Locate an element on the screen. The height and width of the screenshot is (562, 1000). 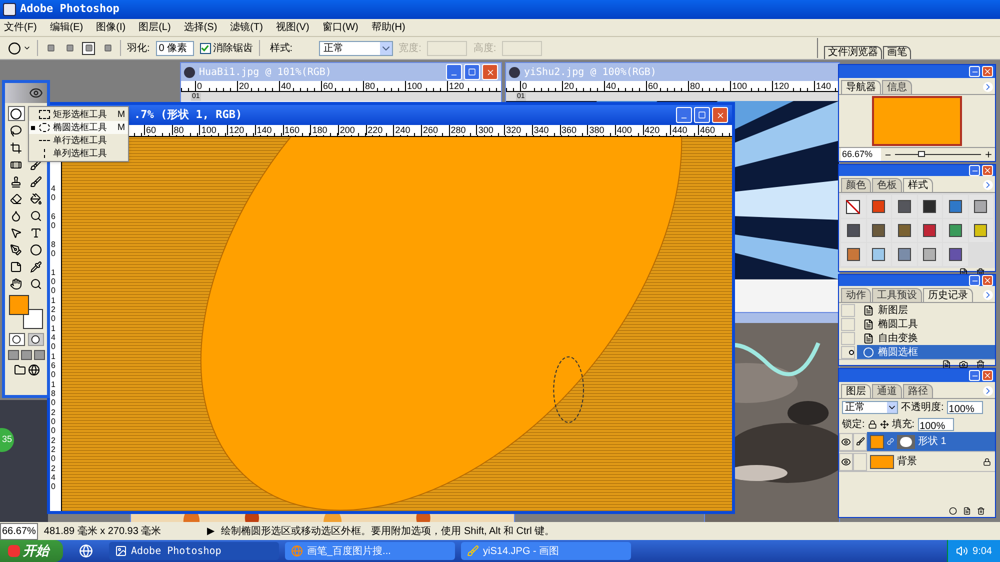
navigator-zoom-field: 66.67% is located at coordinates (861, 155).